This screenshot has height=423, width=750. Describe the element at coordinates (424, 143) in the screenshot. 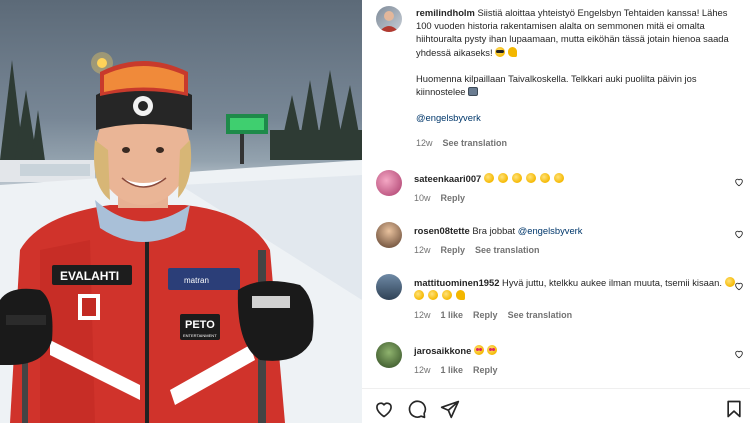

I see `caption-age: 12w` at that location.